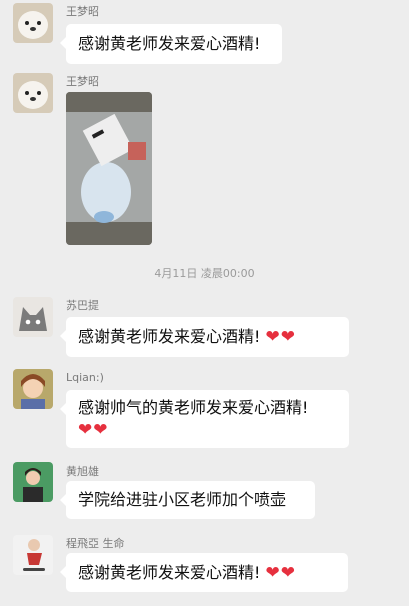 This screenshot has width=409, height=606. I want to click on message-bubble: 学院给进驻小区老师加个喷壶, so click(187, 500).